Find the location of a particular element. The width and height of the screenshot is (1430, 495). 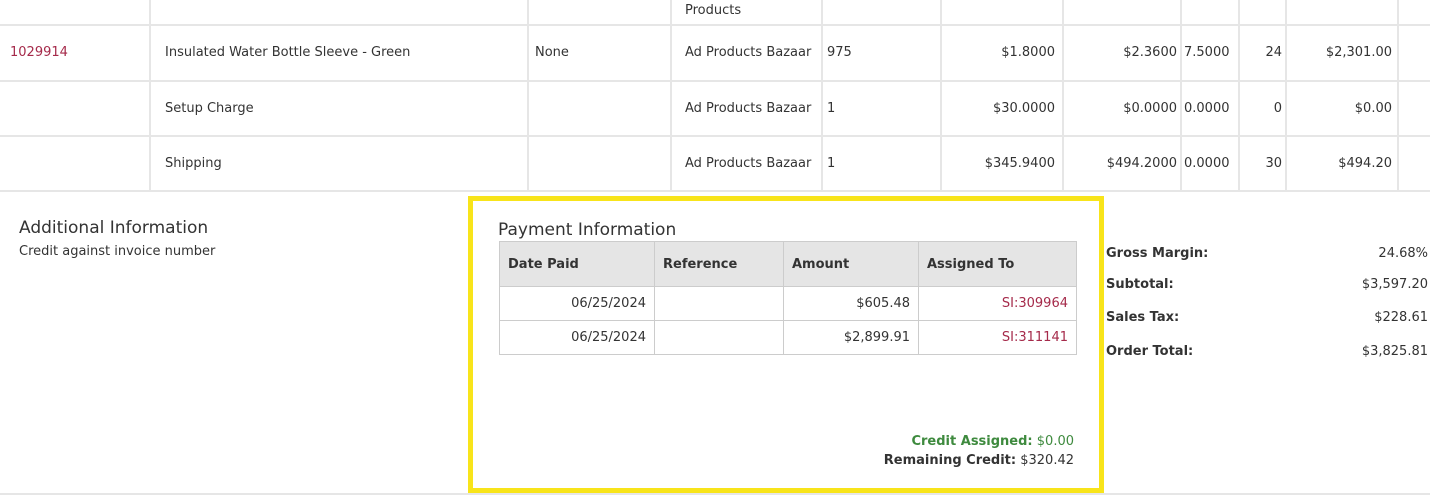

item-price: $2.3600 is located at coordinates (1150, 52).